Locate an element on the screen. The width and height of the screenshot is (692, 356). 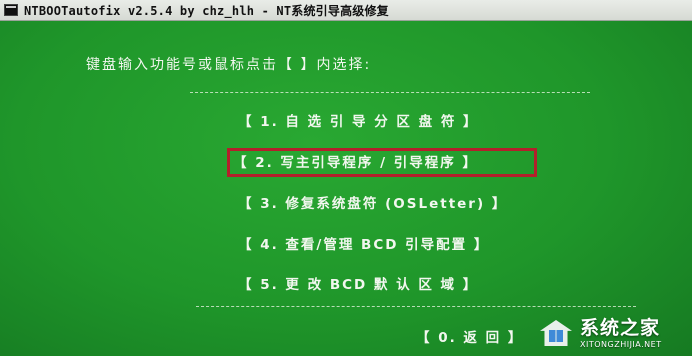
menu-item-5-change-bcd-default: 【 5. 更 改 BCD 默 认 区 域 】 is located at coordinates (358, 283).